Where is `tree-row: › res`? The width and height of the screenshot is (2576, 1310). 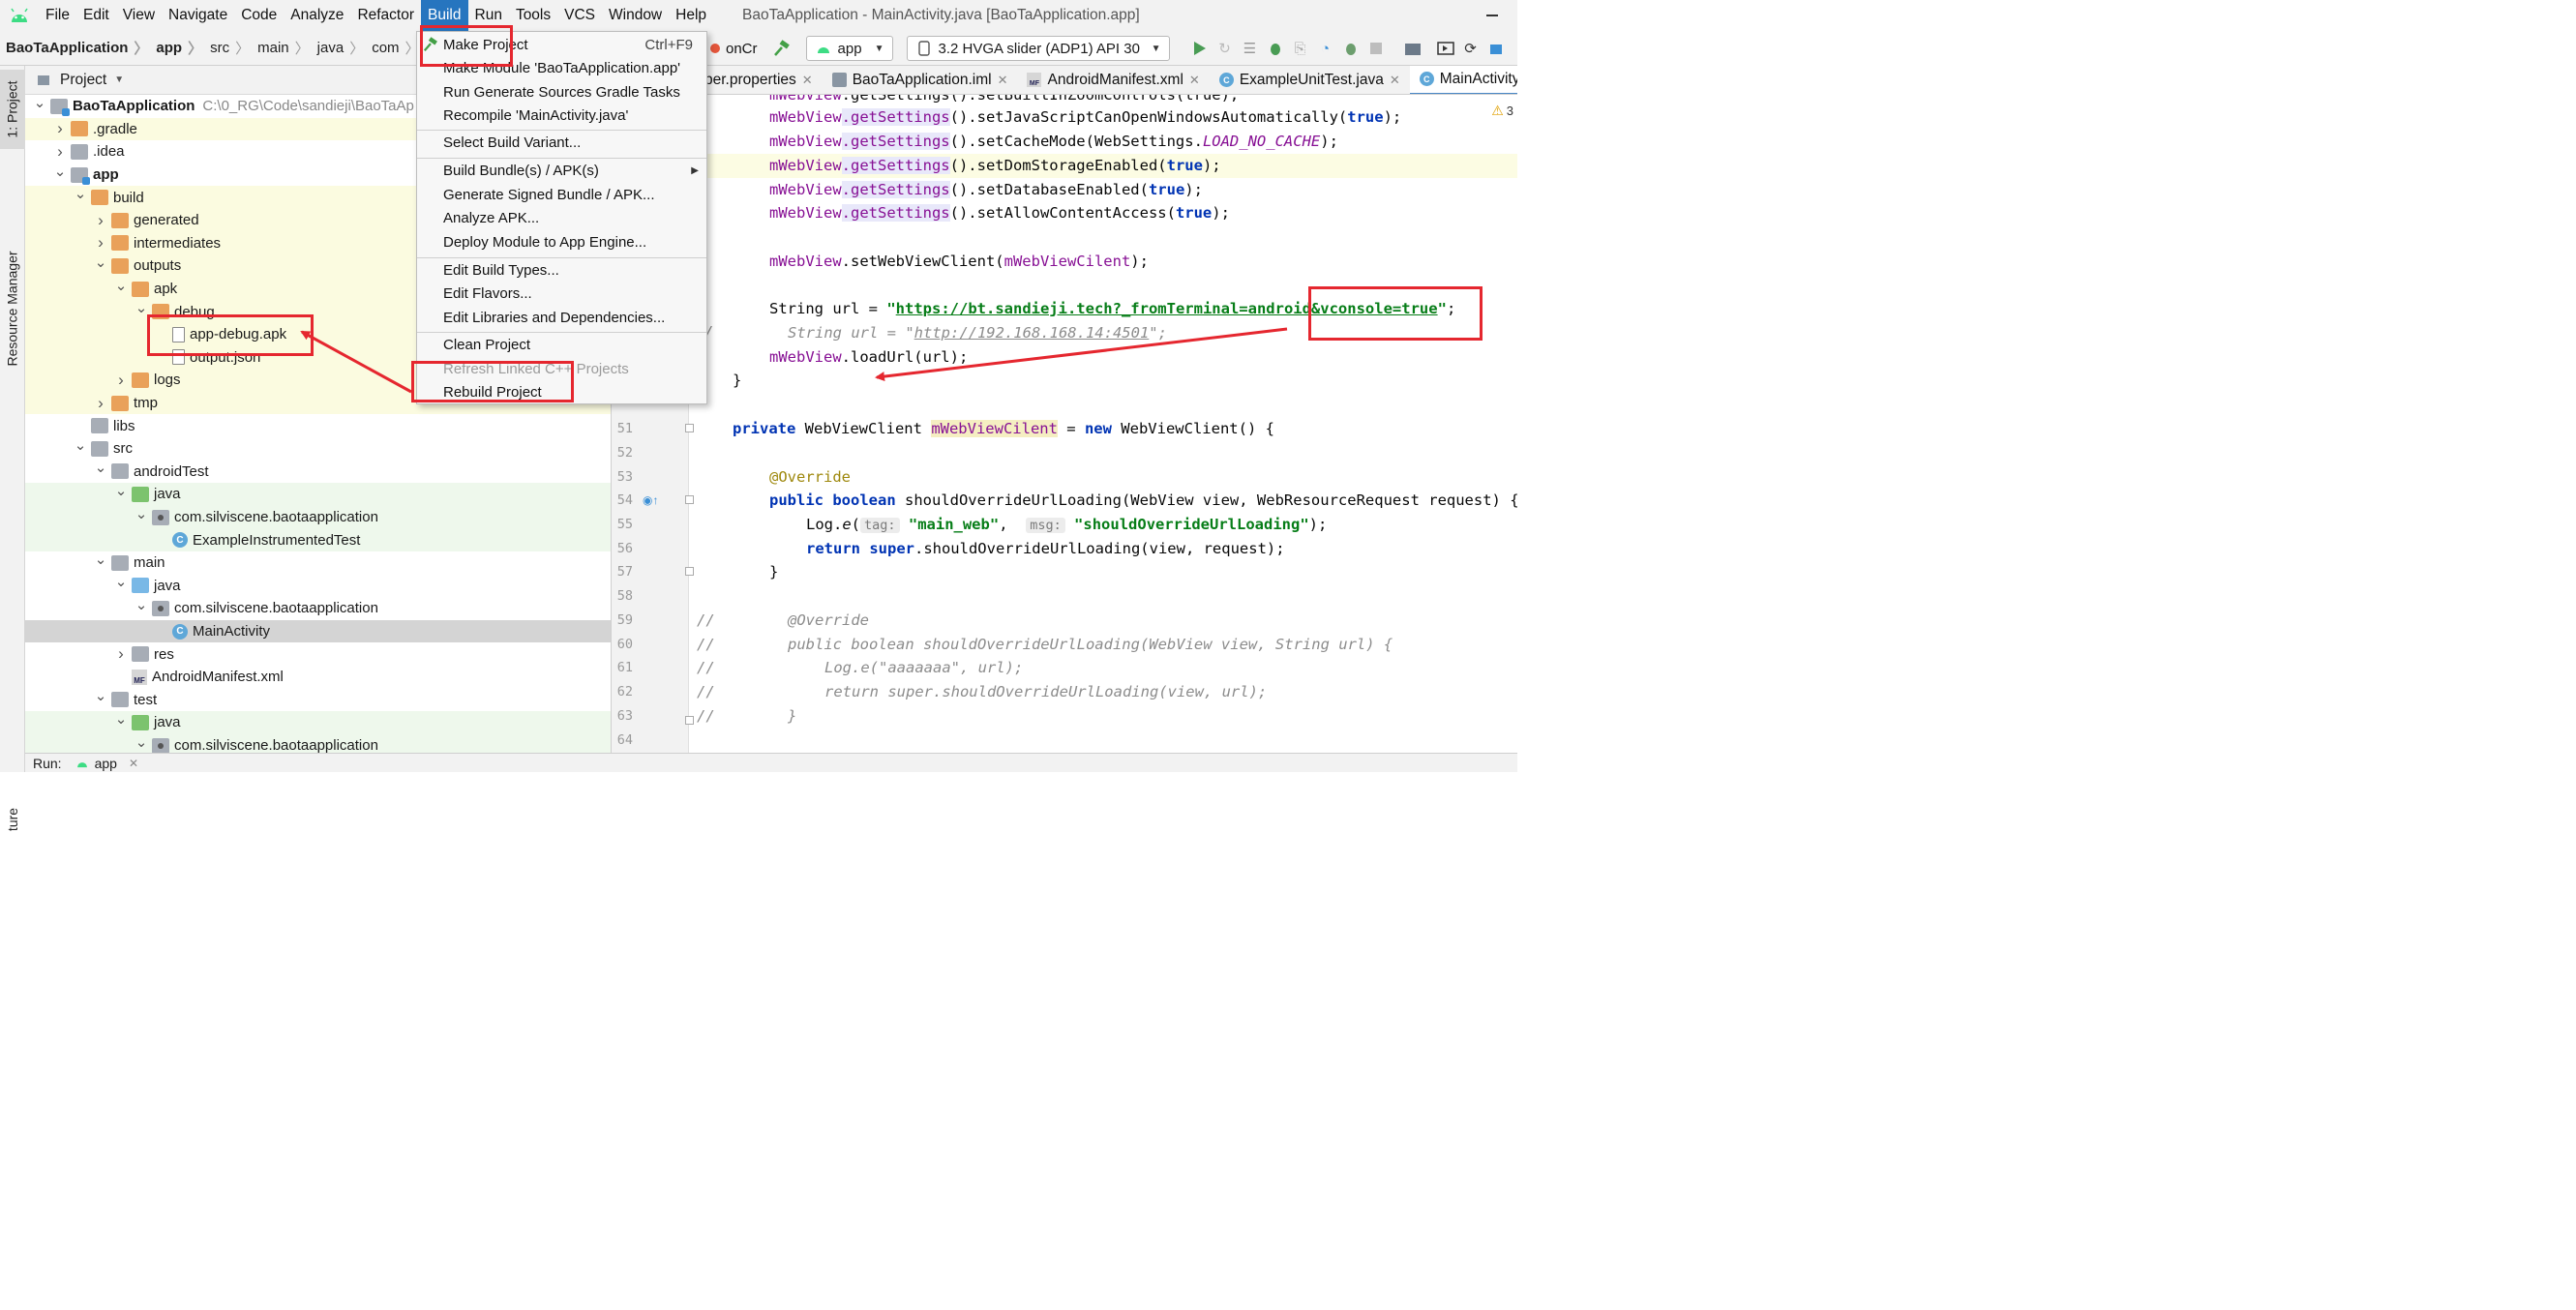 tree-row: › res is located at coordinates (318, 654).